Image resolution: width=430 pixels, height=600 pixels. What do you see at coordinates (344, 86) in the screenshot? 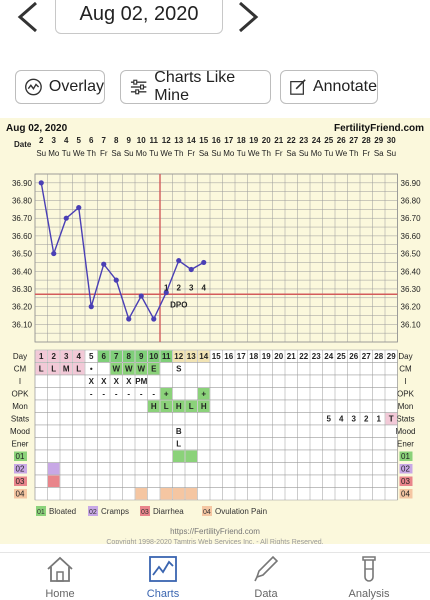
I see `annotate-label: Annotate` at bounding box center [344, 86].